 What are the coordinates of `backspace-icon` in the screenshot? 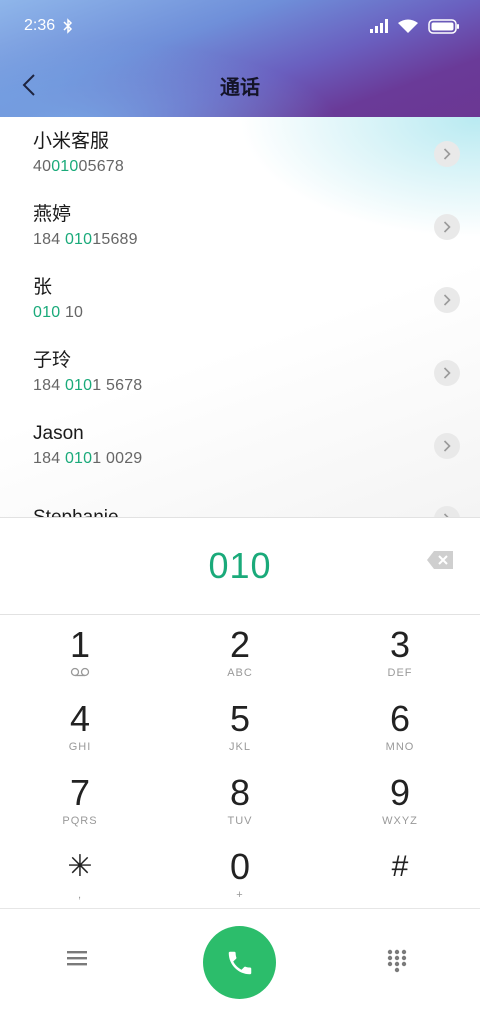 It's located at (440, 560).